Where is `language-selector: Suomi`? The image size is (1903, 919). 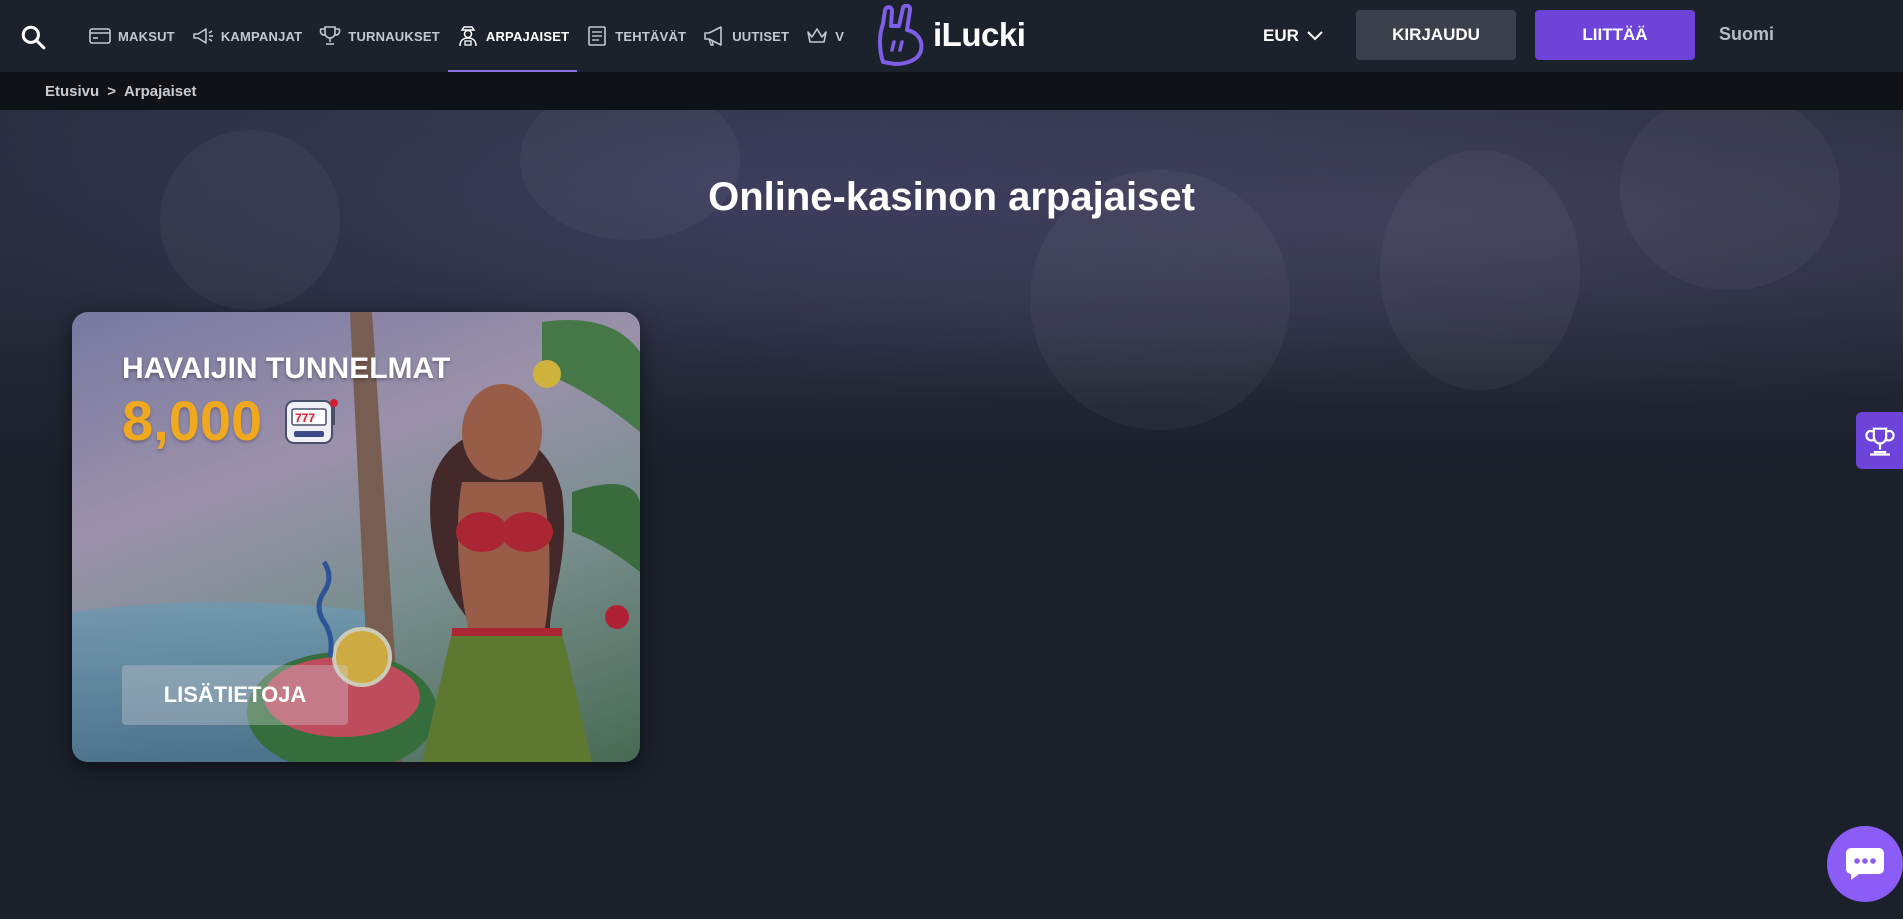
language-selector: Suomi is located at coordinates (1746, 34).